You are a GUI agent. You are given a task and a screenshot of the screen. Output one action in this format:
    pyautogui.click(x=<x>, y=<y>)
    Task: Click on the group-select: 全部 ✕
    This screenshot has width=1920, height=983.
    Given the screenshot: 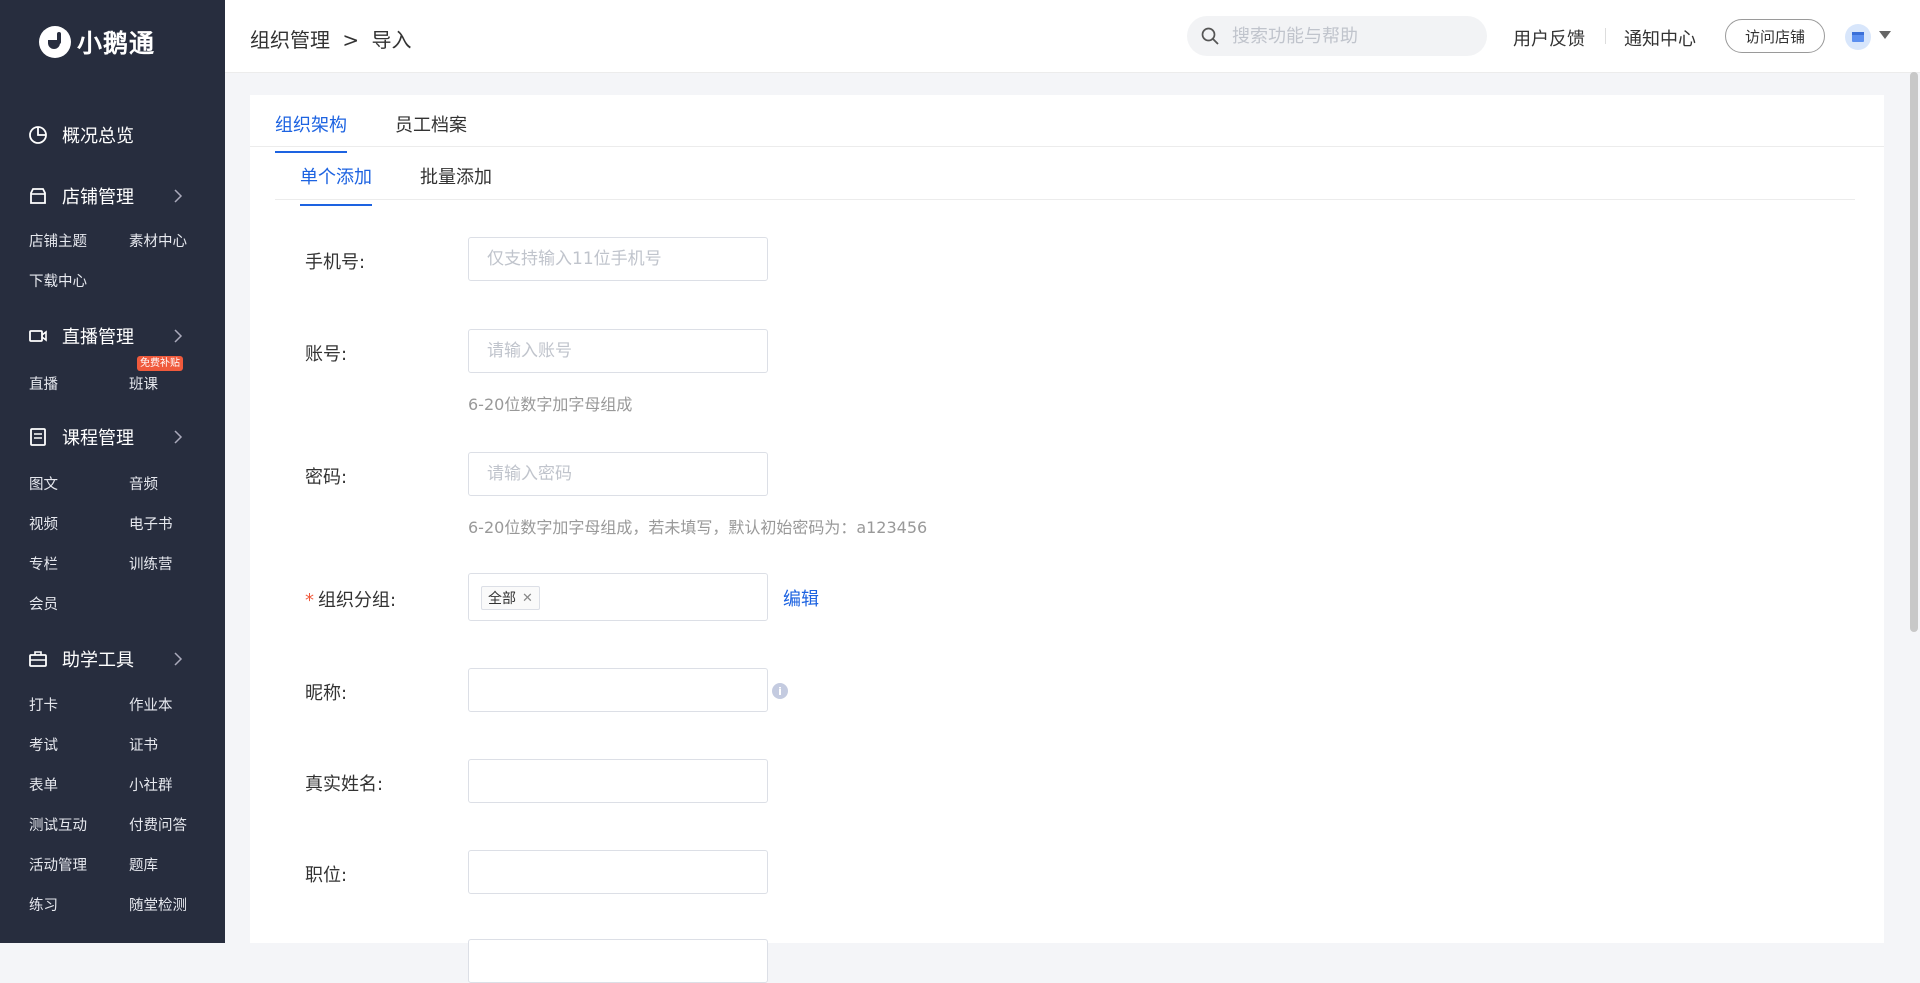 What is the action you would take?
    pyautogui.click(x=618, y=597)
    